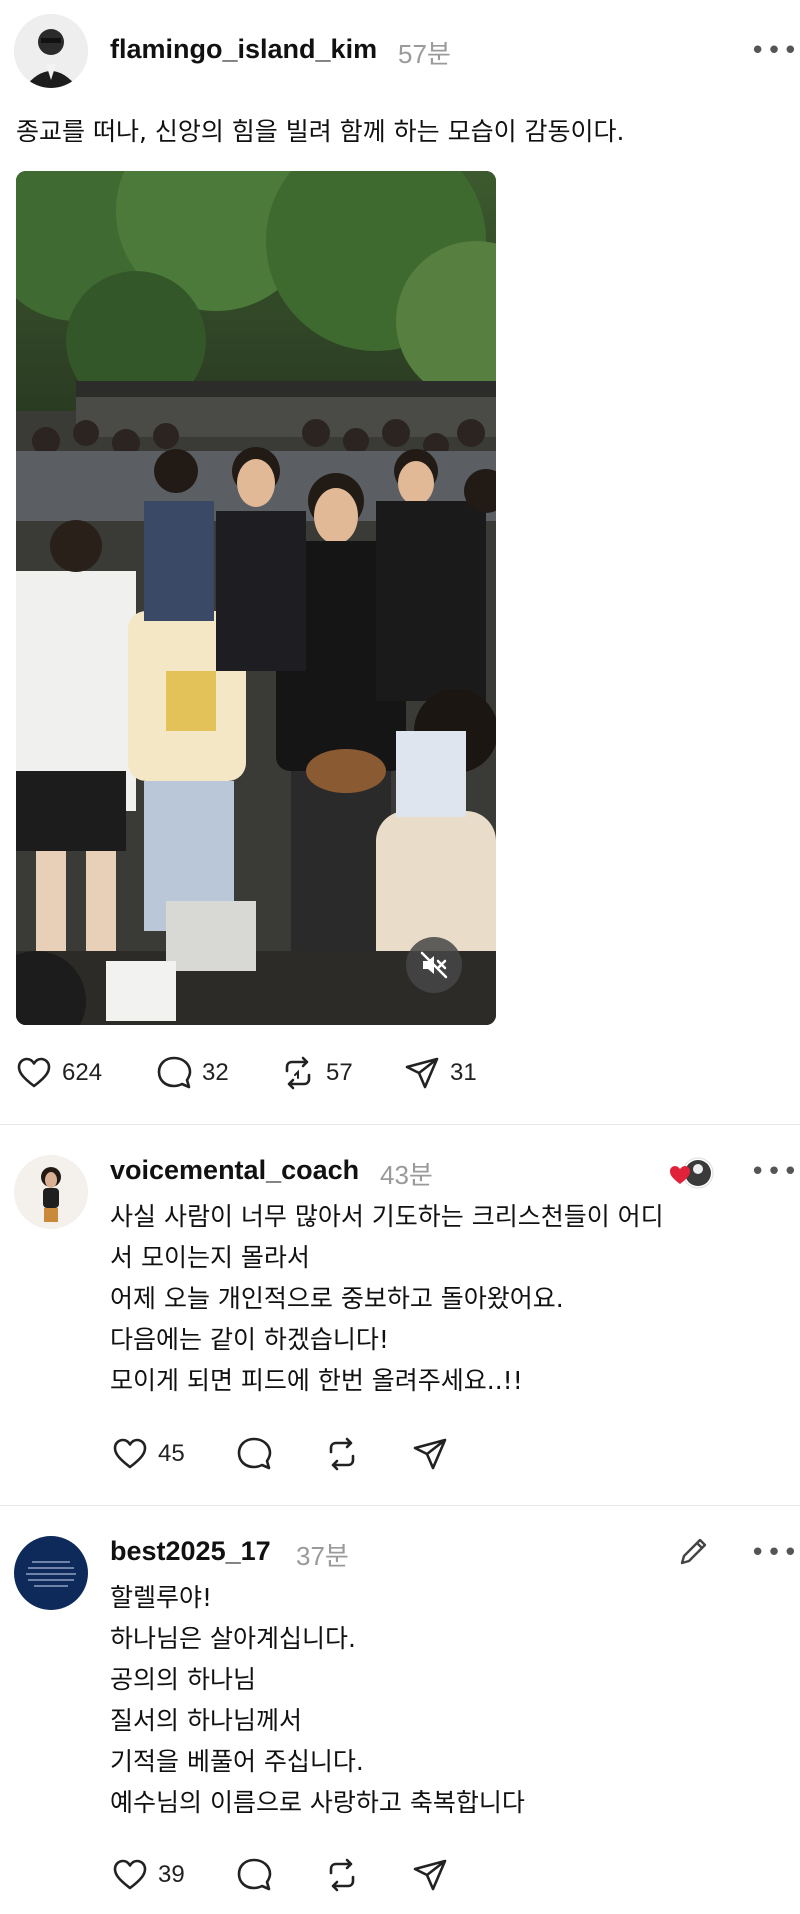  Describe the element at coordinates (206, 1720) in the screenshot. I see `reply-line: 질서의 하나님께서` at that location.